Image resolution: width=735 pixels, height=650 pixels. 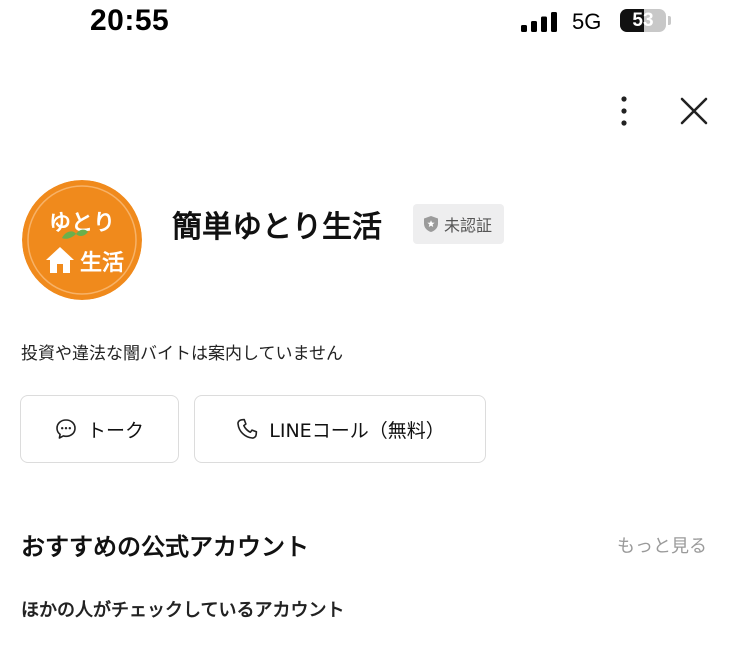 What do you see at coordinates (115, 430) in the screenshot?
I see `talk-button-label: トーク` at bounding box center [115, 430].